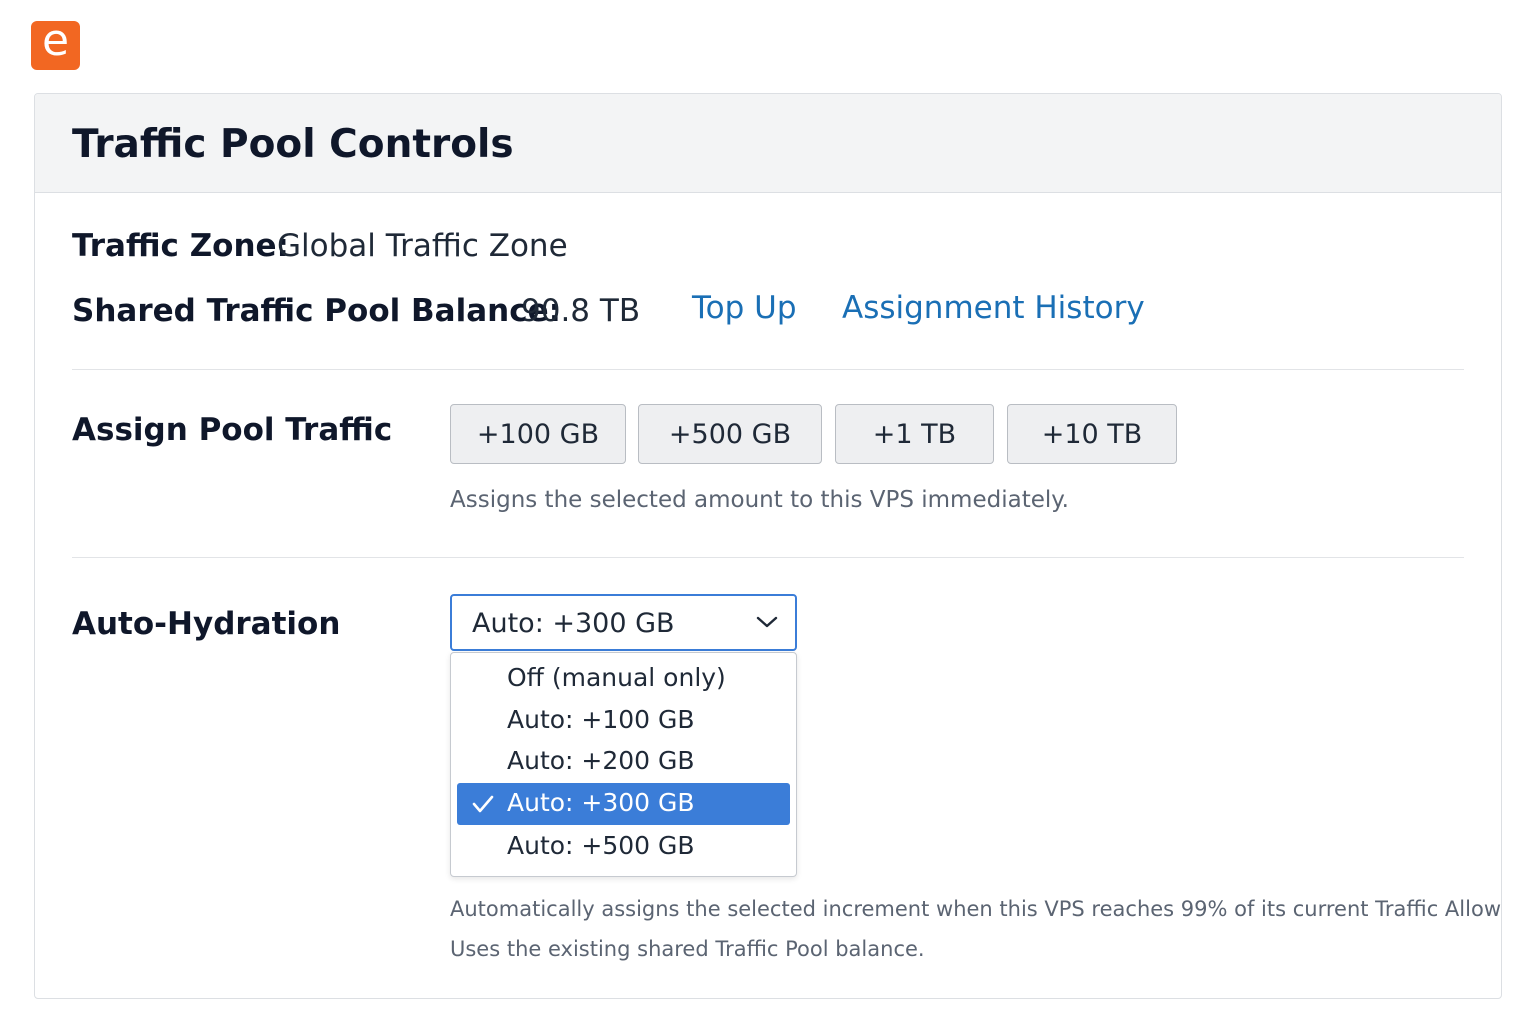 This screenshot has width=1536, height=1024. I want to click on option-label: Auto: +500 GB, so click(601, 845).